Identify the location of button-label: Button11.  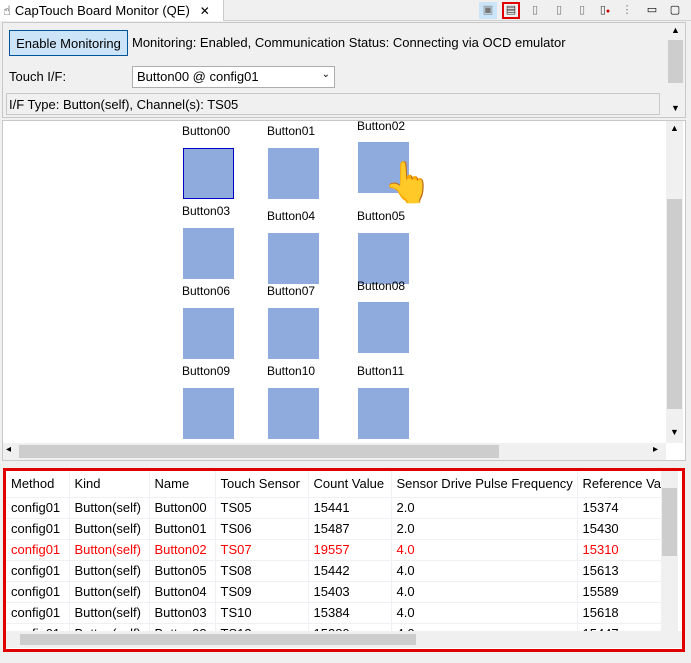
(381, 371).